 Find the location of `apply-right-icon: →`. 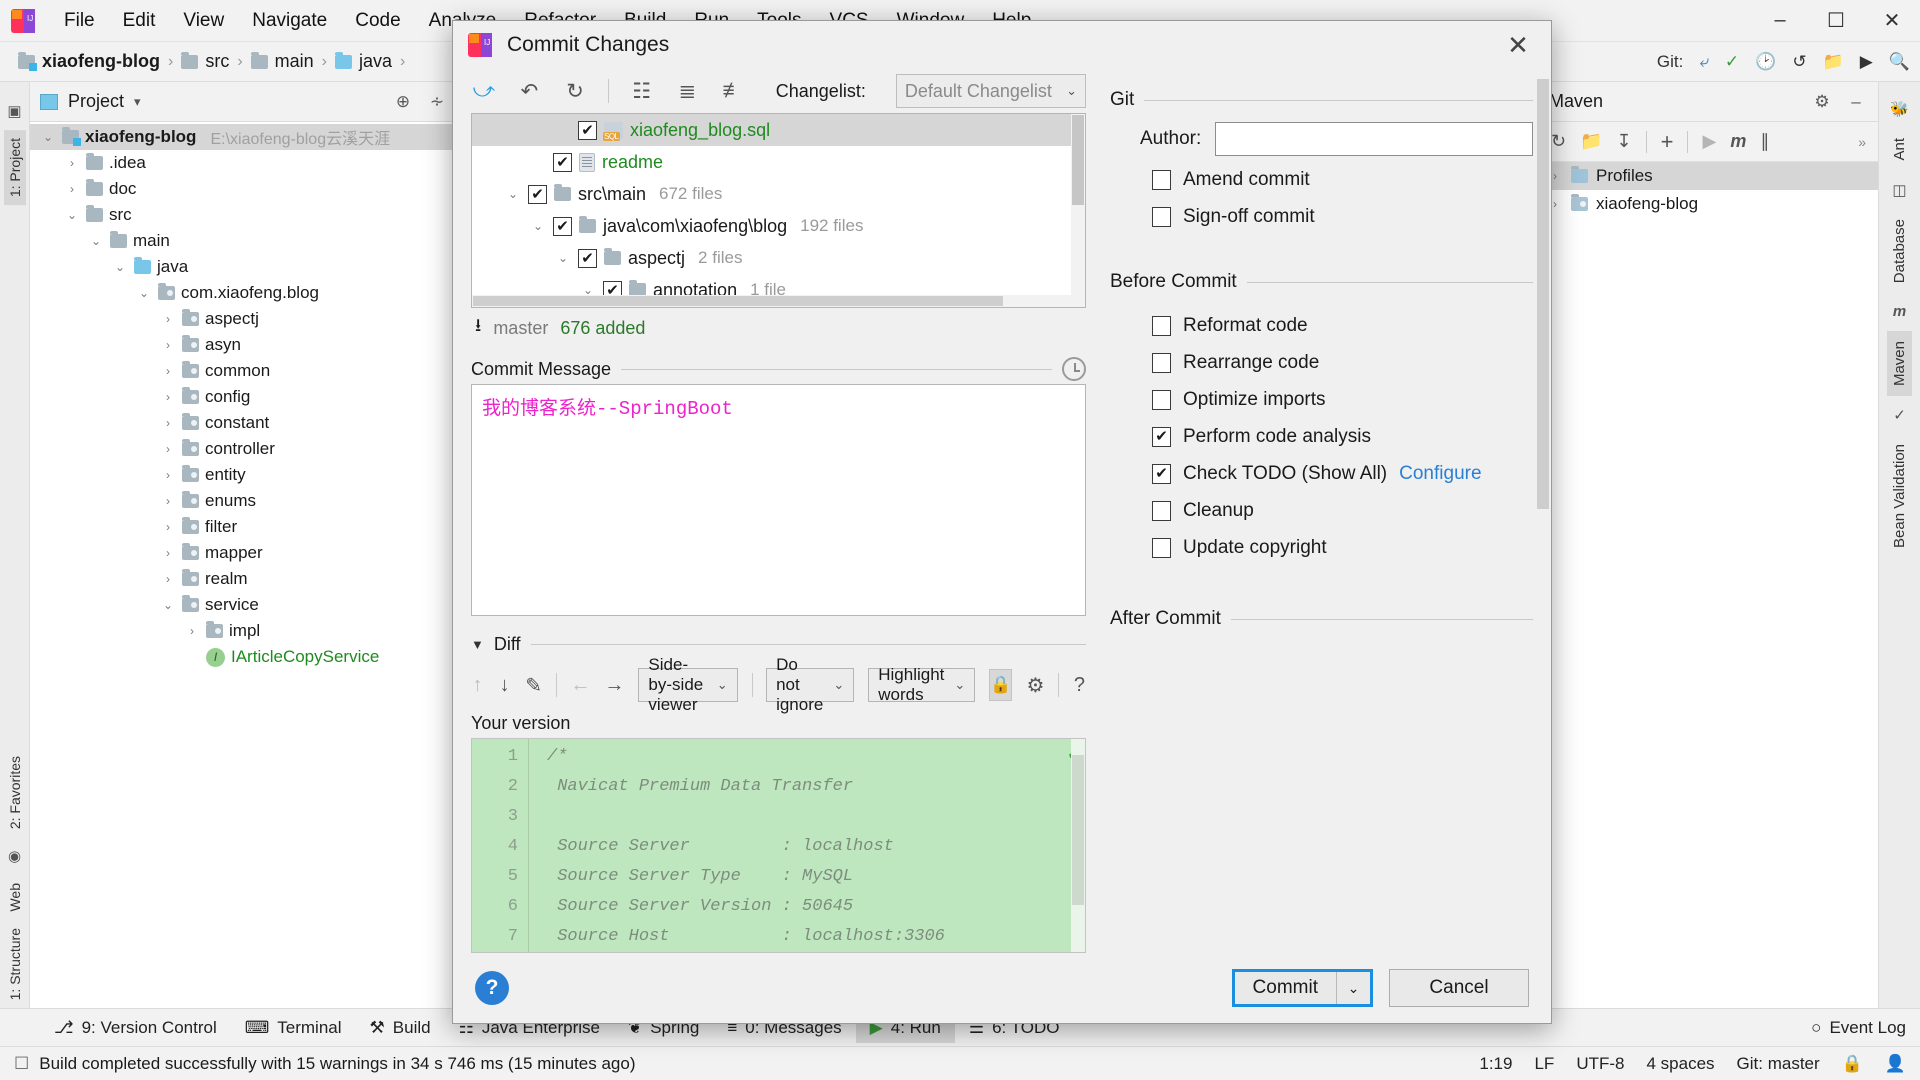

apply-right-icon: → is located at coordinates (614, 685).